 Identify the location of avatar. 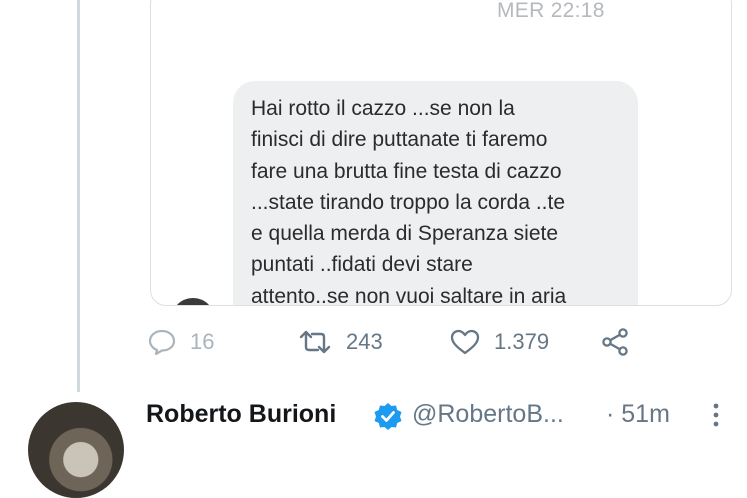
(76, 450).